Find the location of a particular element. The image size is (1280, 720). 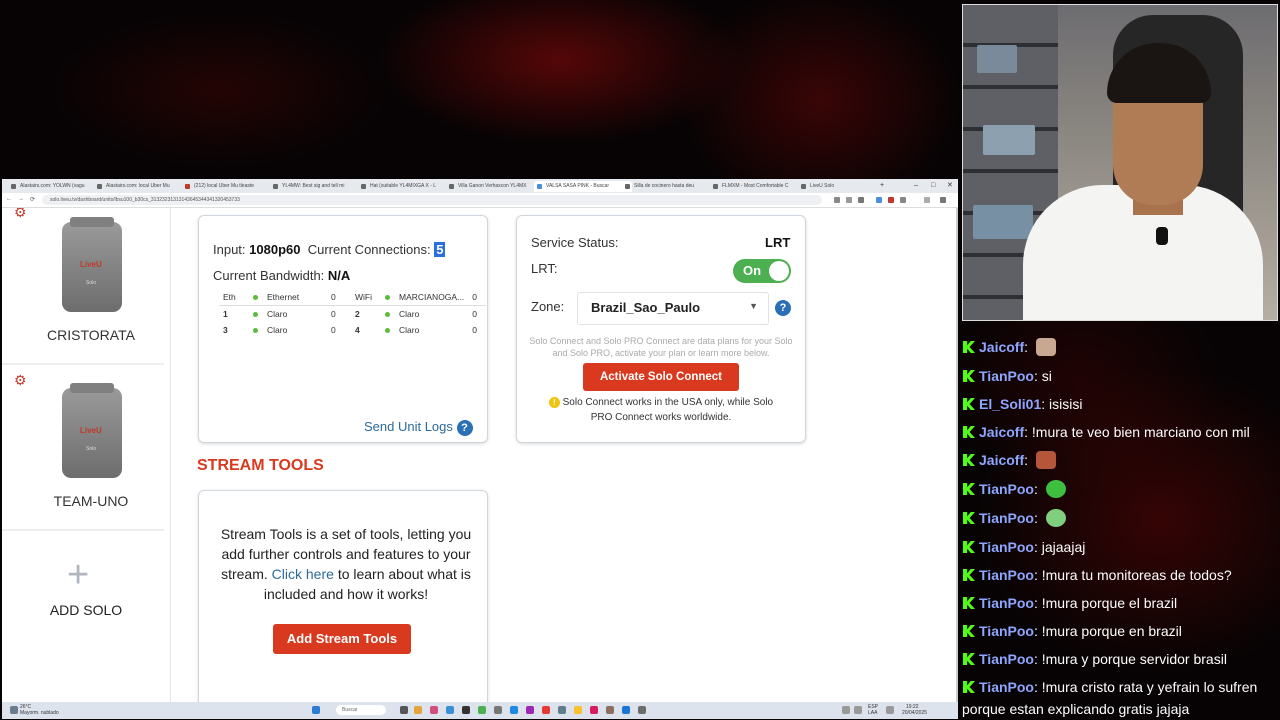

edge-icon is located at coordinates (450, 710).